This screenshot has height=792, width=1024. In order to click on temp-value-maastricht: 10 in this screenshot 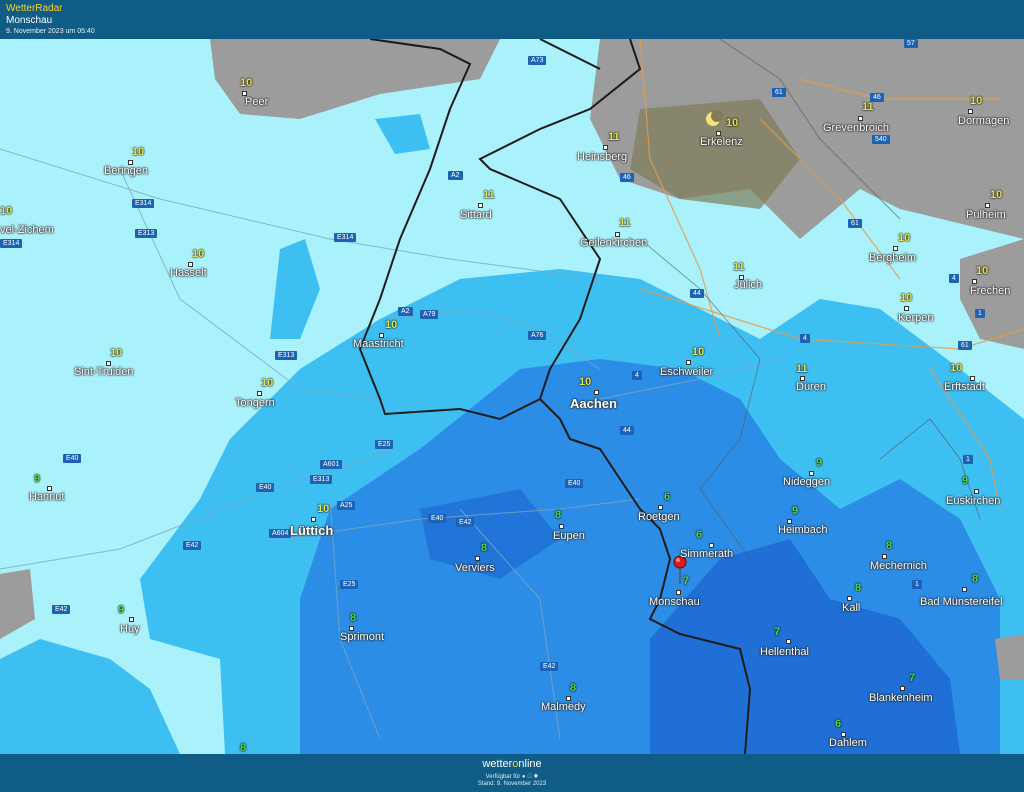, I will do `click(391, 325)`.